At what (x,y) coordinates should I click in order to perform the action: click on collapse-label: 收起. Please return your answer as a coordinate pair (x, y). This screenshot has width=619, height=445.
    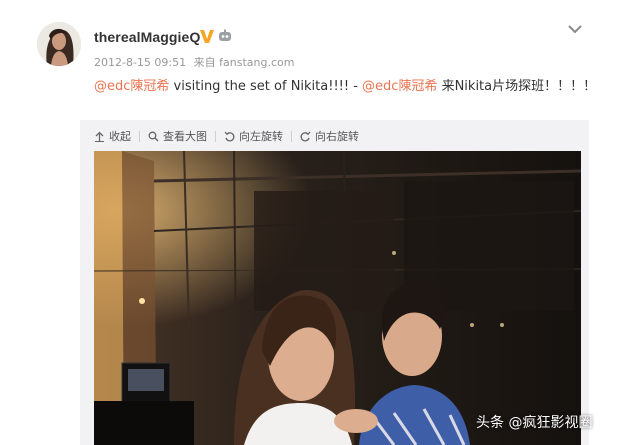
    Looking at the image, I should click on (120, 136).